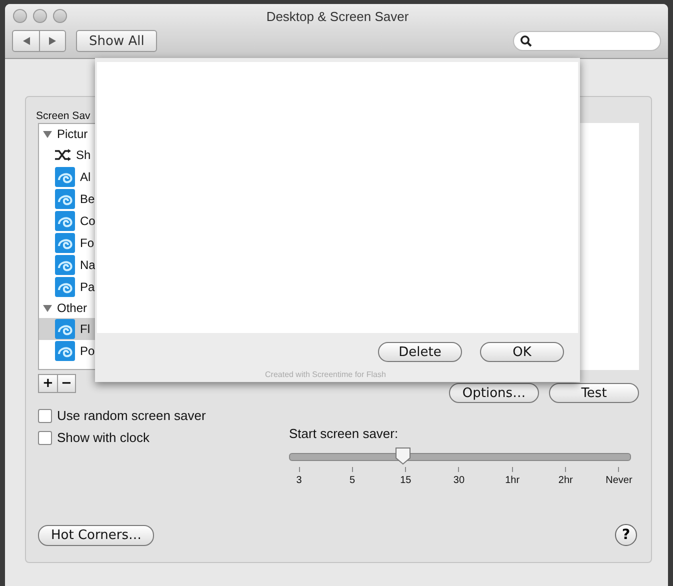  I want to click on section-label: Screen Sav, so click(64, 116).